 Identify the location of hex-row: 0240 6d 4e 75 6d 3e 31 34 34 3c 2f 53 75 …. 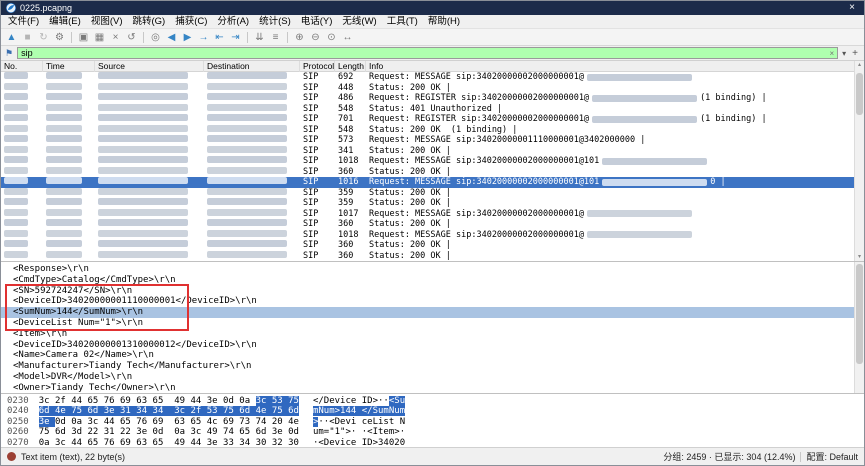
(435, 411).